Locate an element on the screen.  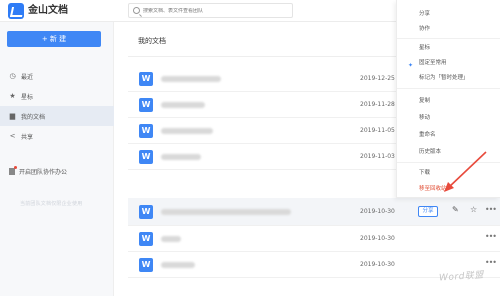
new-button: + 新 建 is located at coordinates (54, 39).